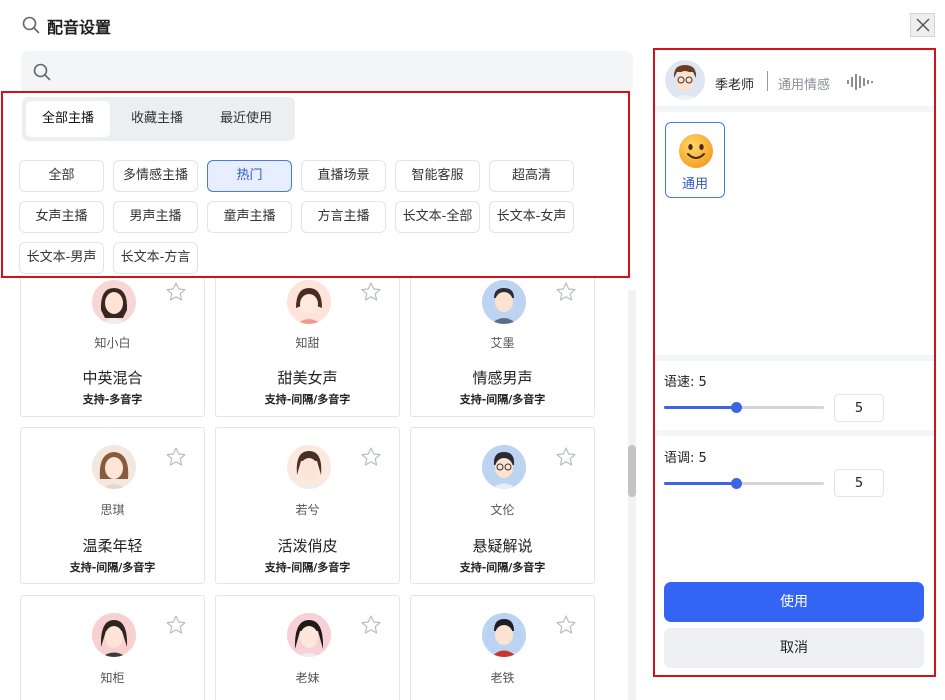 This screenshot has height=700, width=945. Describe the element at coordinates (61, 176) in the screenshot. I see `category-chip: 全部` at that location.